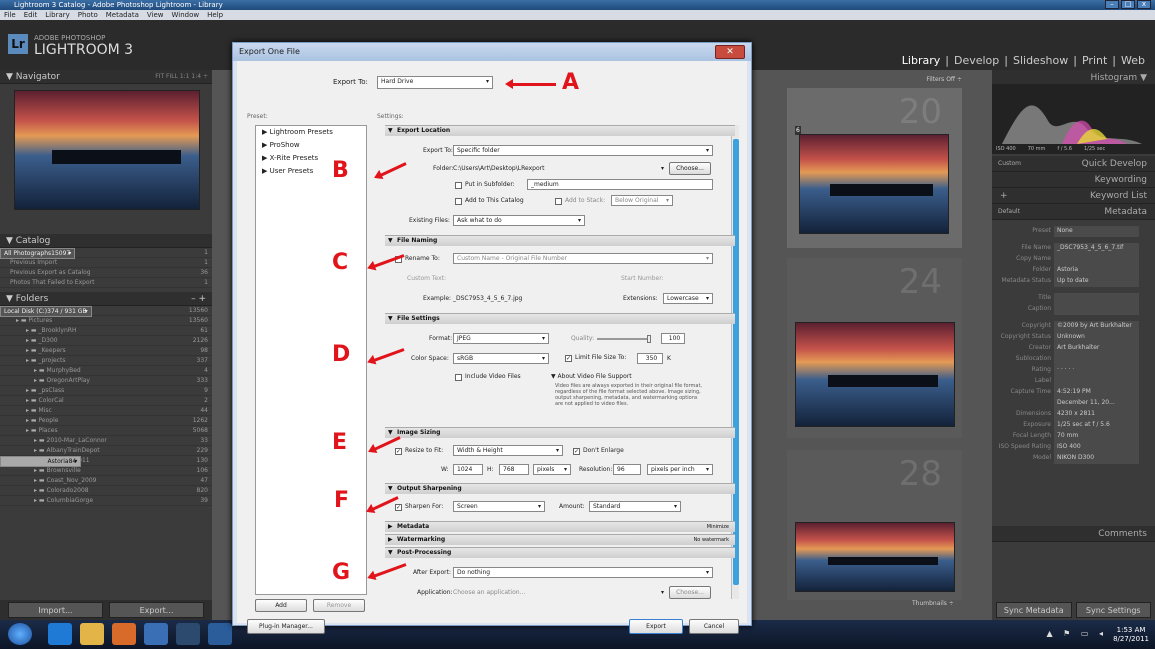 This screenshot has width=1155, height=649. I want to click on sharpen-checkbox: ✓, so click(398, 507).